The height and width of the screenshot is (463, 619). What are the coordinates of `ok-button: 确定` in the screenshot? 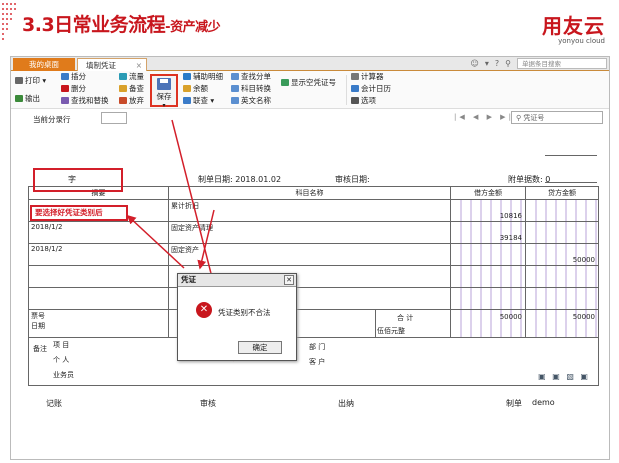 It's located at (260, 347).